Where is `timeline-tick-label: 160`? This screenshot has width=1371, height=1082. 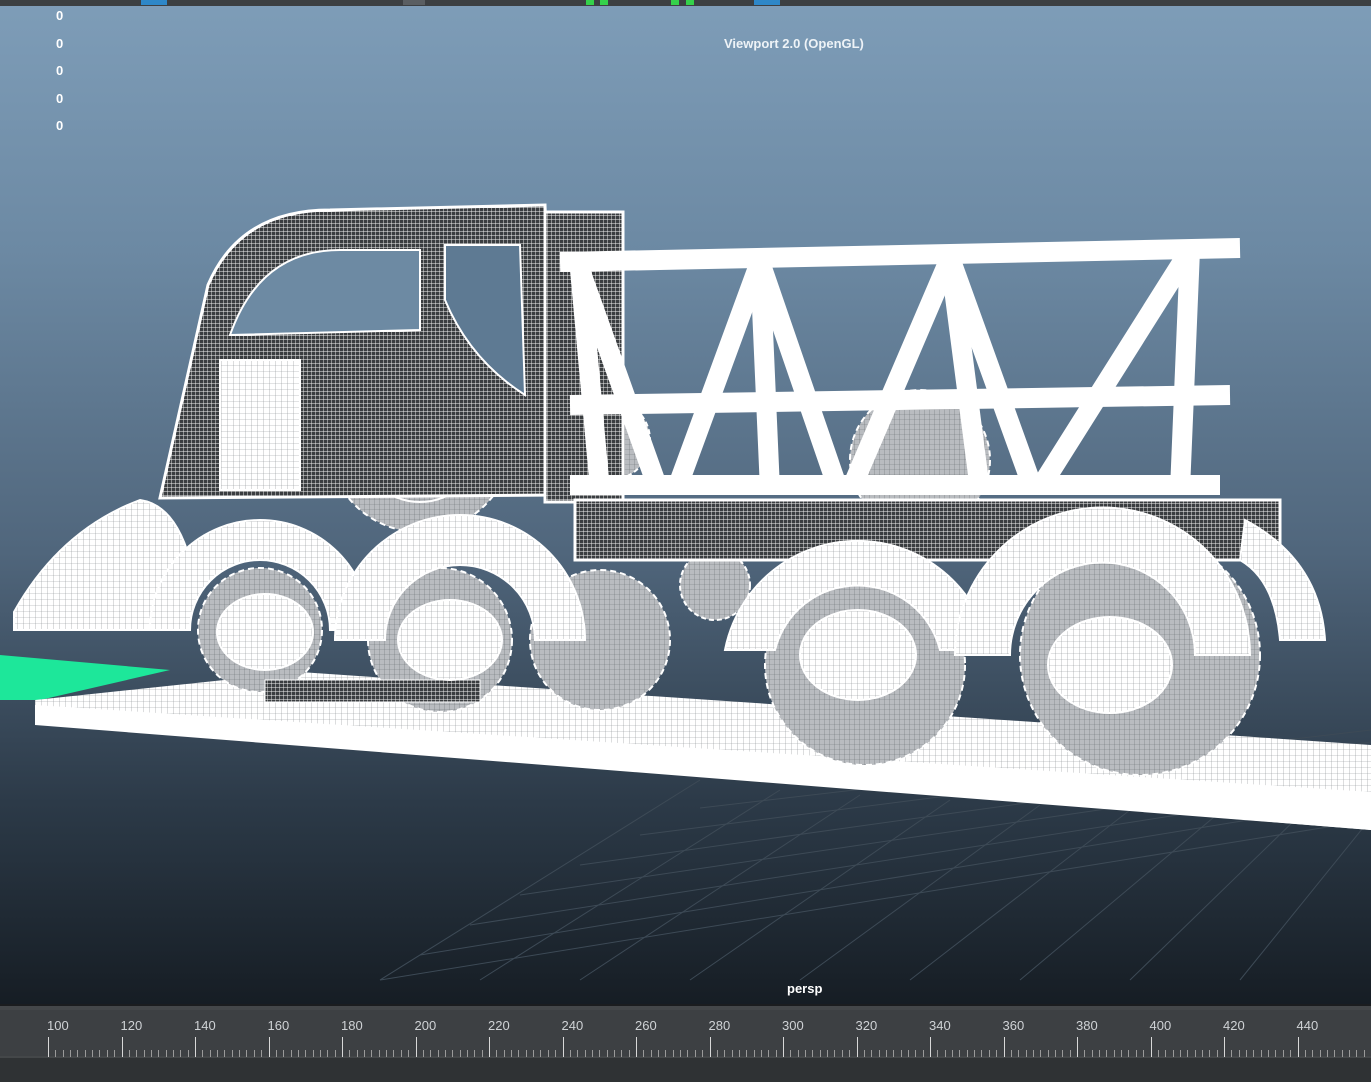
timeline-tick-label: 160 is located at coordinates (278, 1025).